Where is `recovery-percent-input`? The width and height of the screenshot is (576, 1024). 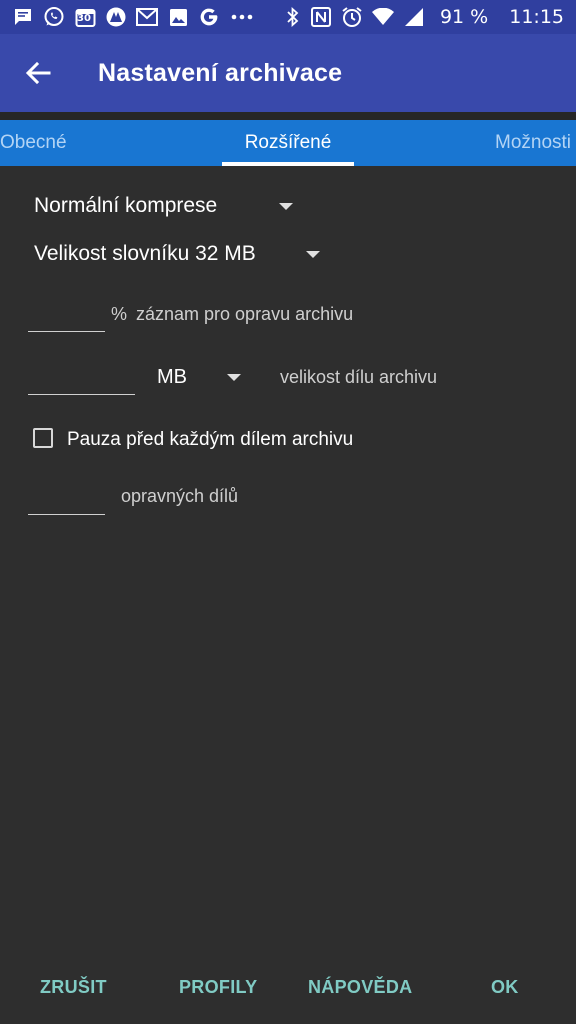
recovery-percent-input is located at coordinates (66, 314).